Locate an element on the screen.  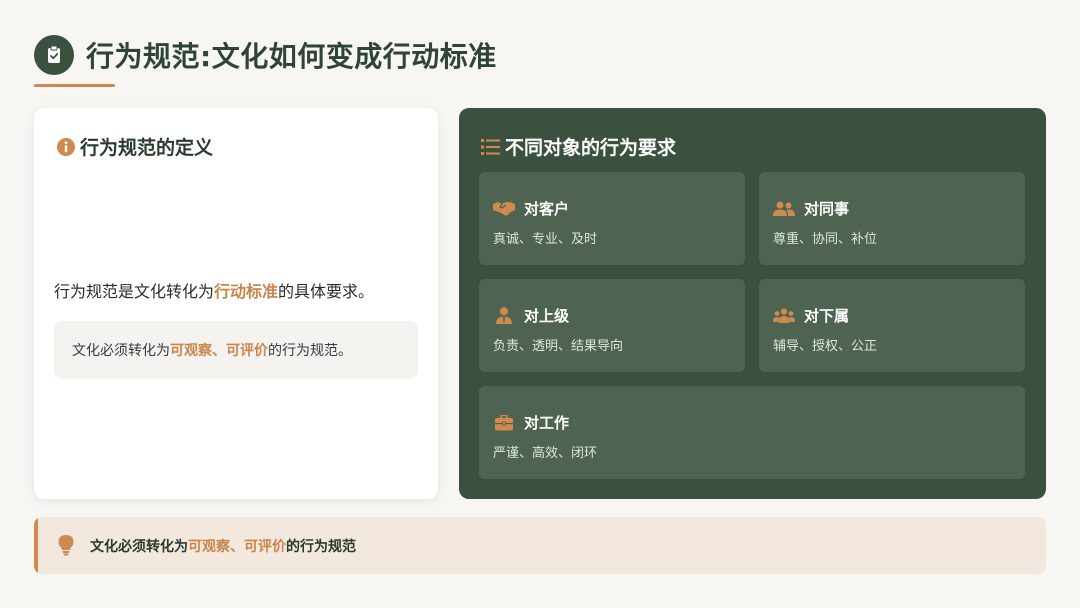
requirement-item-colleague: 对同事 尊重、协同、补位 is located at coordinates (892, 218).